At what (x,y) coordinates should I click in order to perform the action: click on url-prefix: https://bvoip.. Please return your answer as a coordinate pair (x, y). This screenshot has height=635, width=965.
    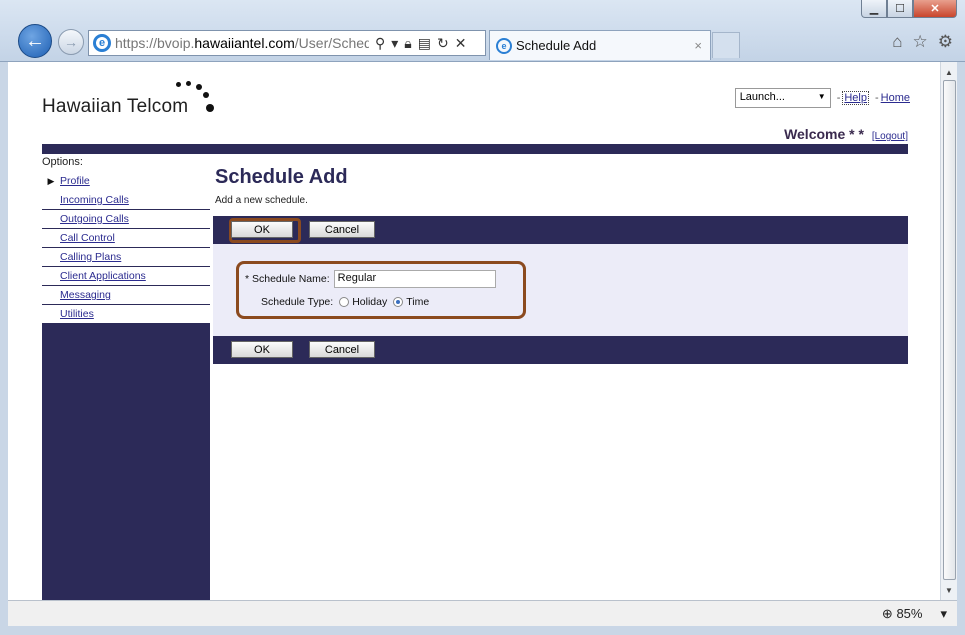
    Looking at the image, I should click on (155, 43).